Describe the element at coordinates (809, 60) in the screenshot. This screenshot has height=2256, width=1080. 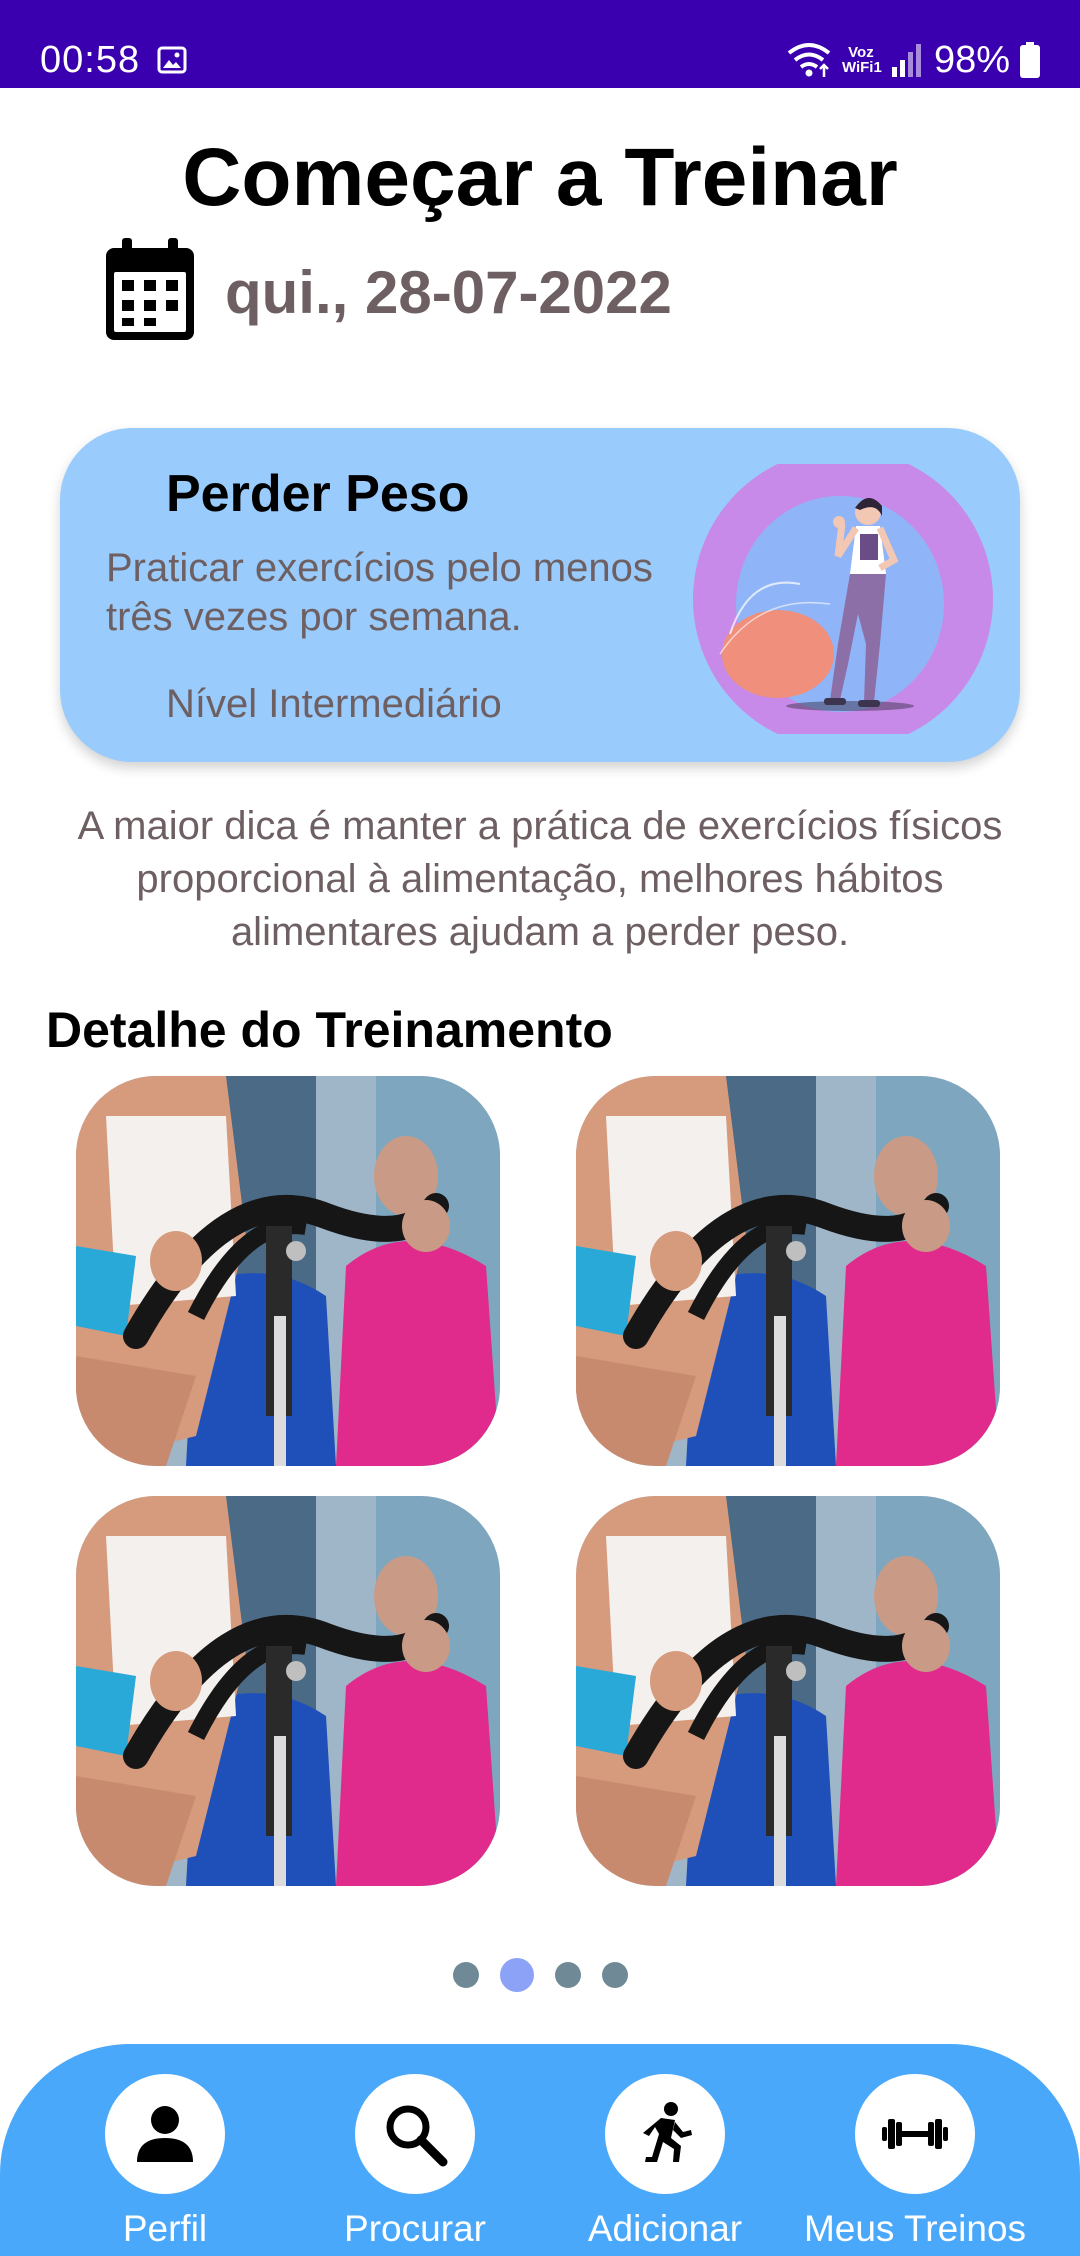
I see `wifi-icon` at that location.